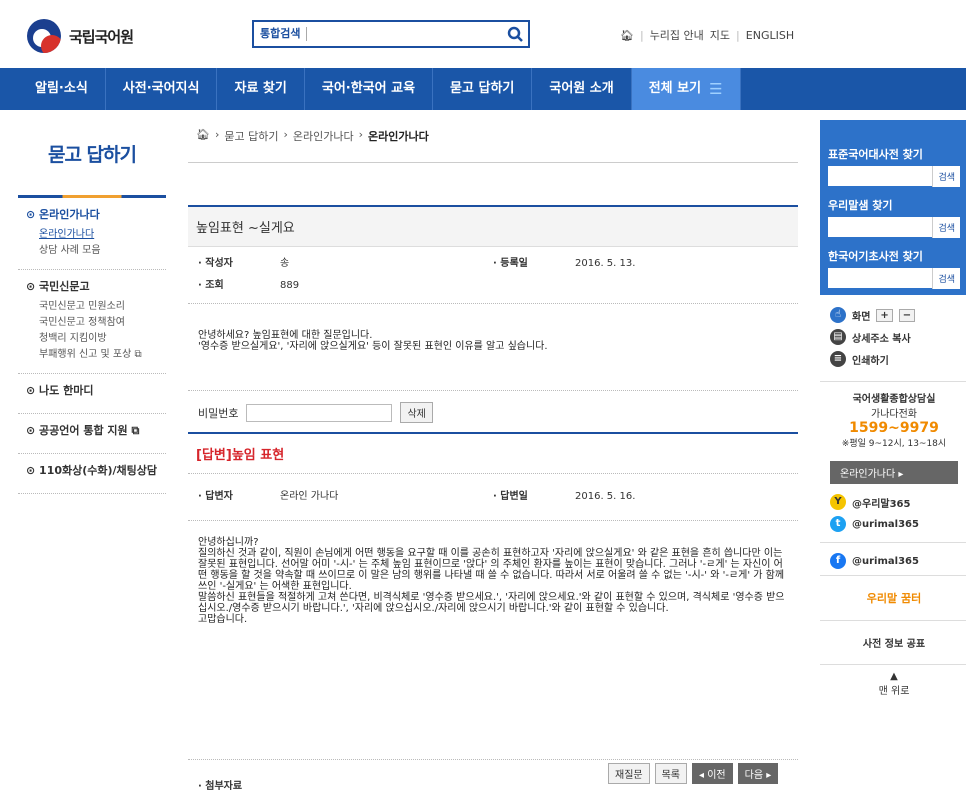  Describe the element at coordinates (838, 337) in the screenshot. I see `copy-icon: ▤` at that location.